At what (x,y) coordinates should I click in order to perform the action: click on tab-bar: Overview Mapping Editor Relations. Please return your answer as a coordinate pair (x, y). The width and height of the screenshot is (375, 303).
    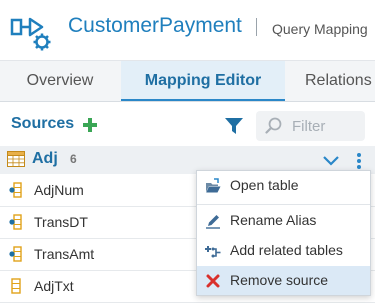
    Looking at the image, I should click on (187, 81).